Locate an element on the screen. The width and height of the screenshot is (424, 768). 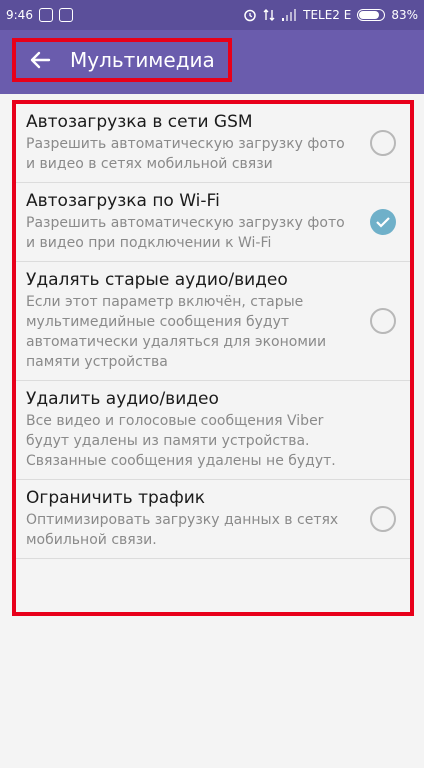
status-bar-right: TELE2 E 83% is located at coordinates (330, 15).